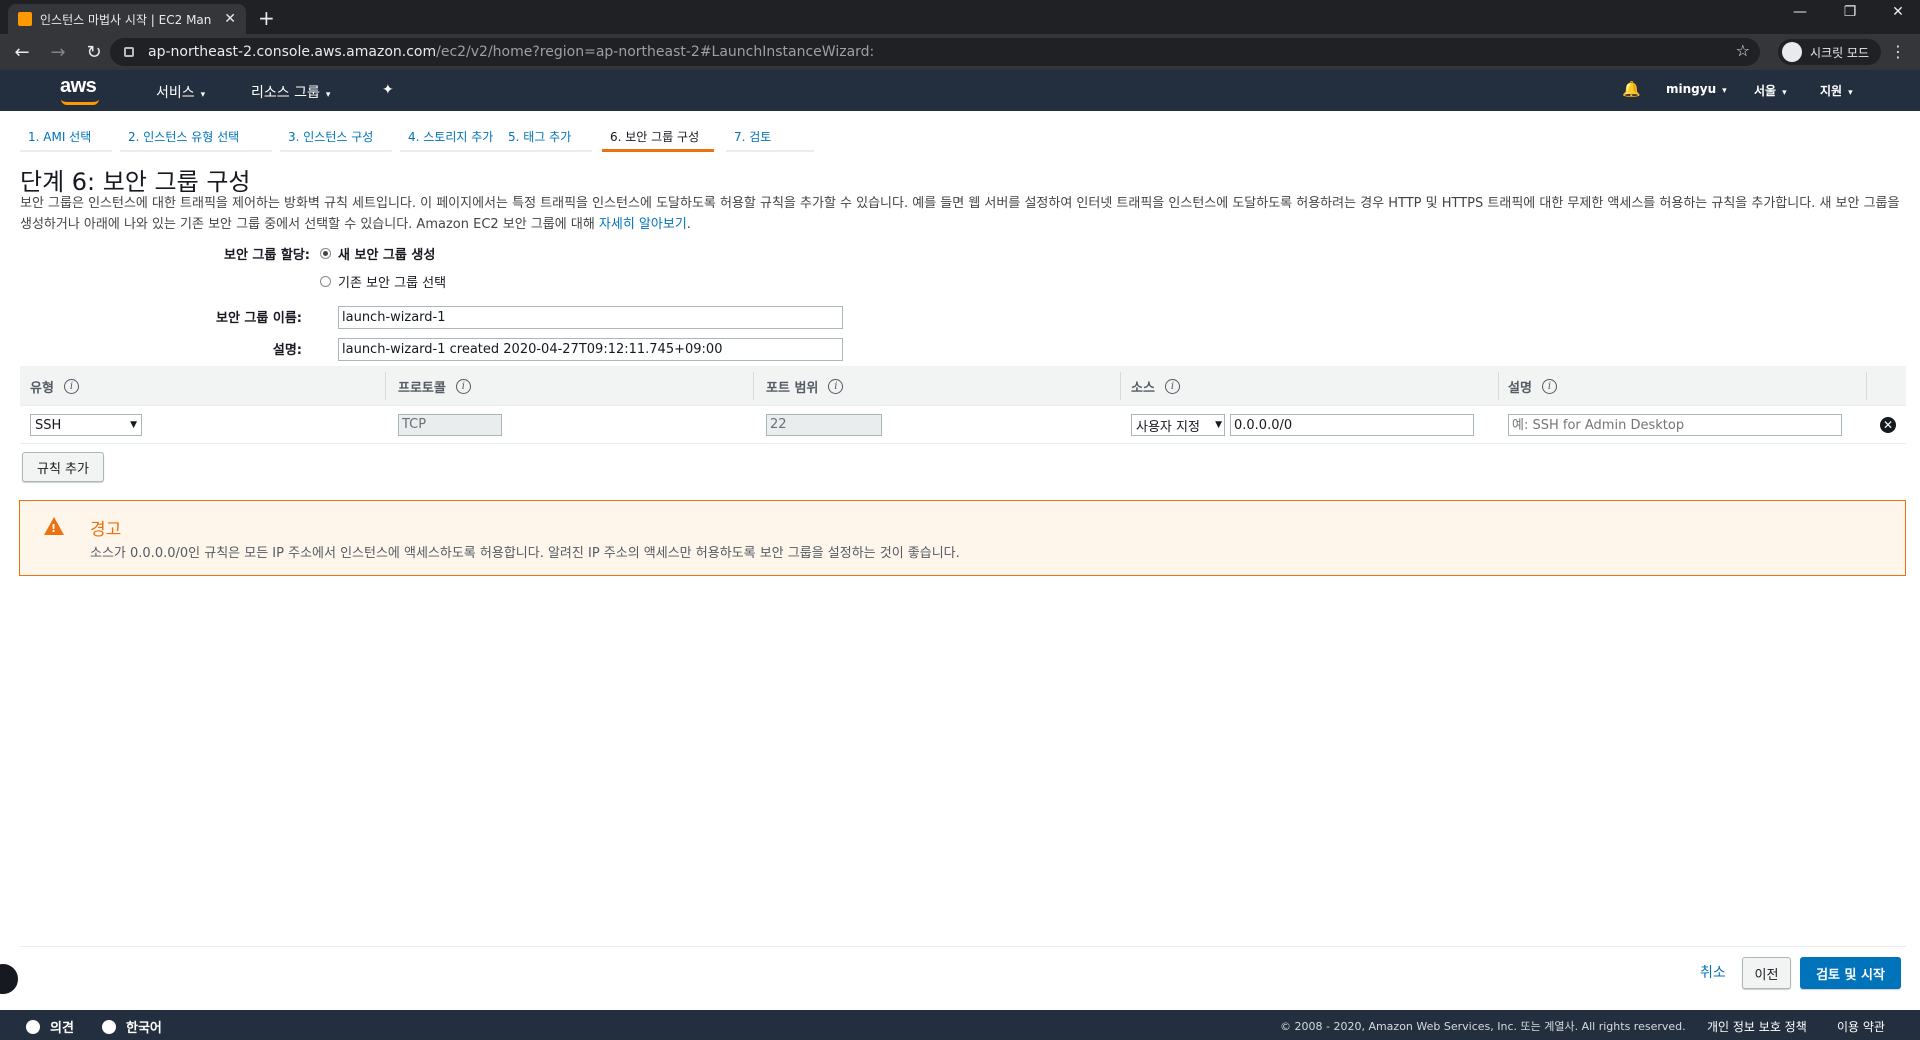 The width and height of the screenshot is (1920, 1040). Describe the element at coordinates (129, 52) in the screenshot. I see `lock-icon` at that location.